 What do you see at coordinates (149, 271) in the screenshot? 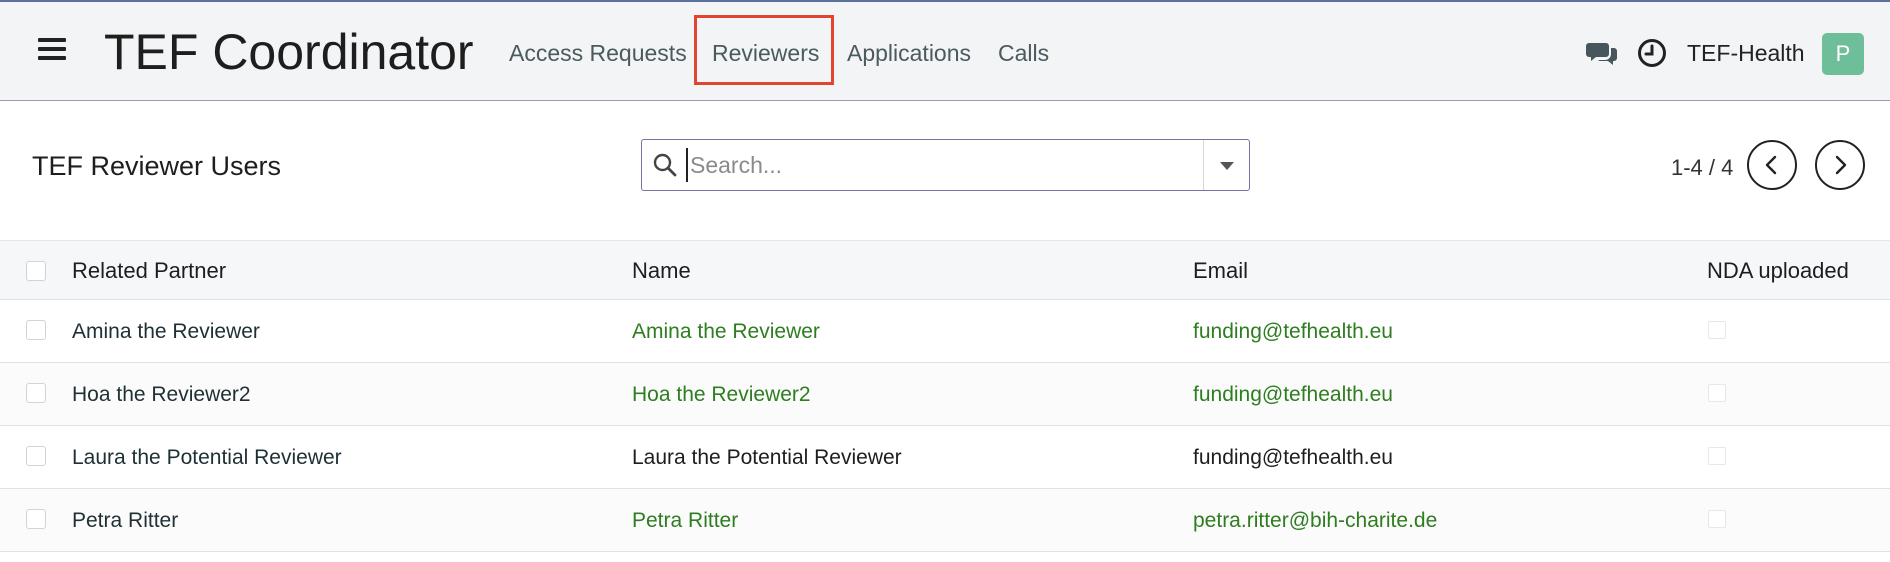
I see `column-header-related-partner: Related Partner` at bounding box center [149, 271].